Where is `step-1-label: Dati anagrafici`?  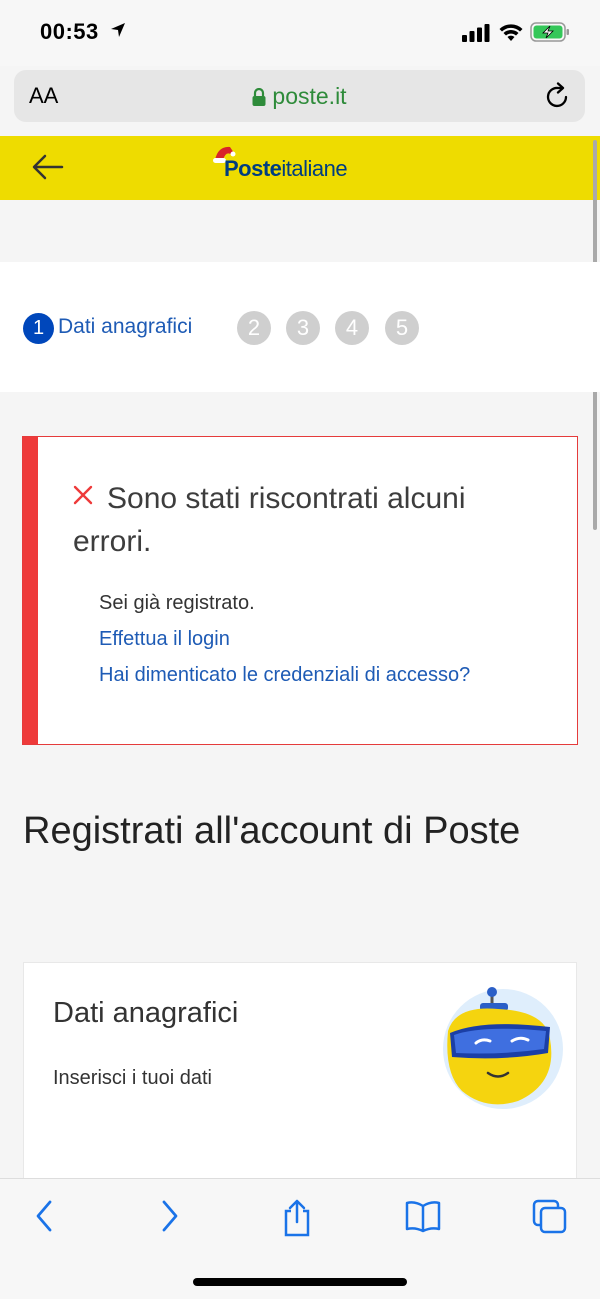 step-1-label: Dati anagrafici is located at coordinates (125, 326).